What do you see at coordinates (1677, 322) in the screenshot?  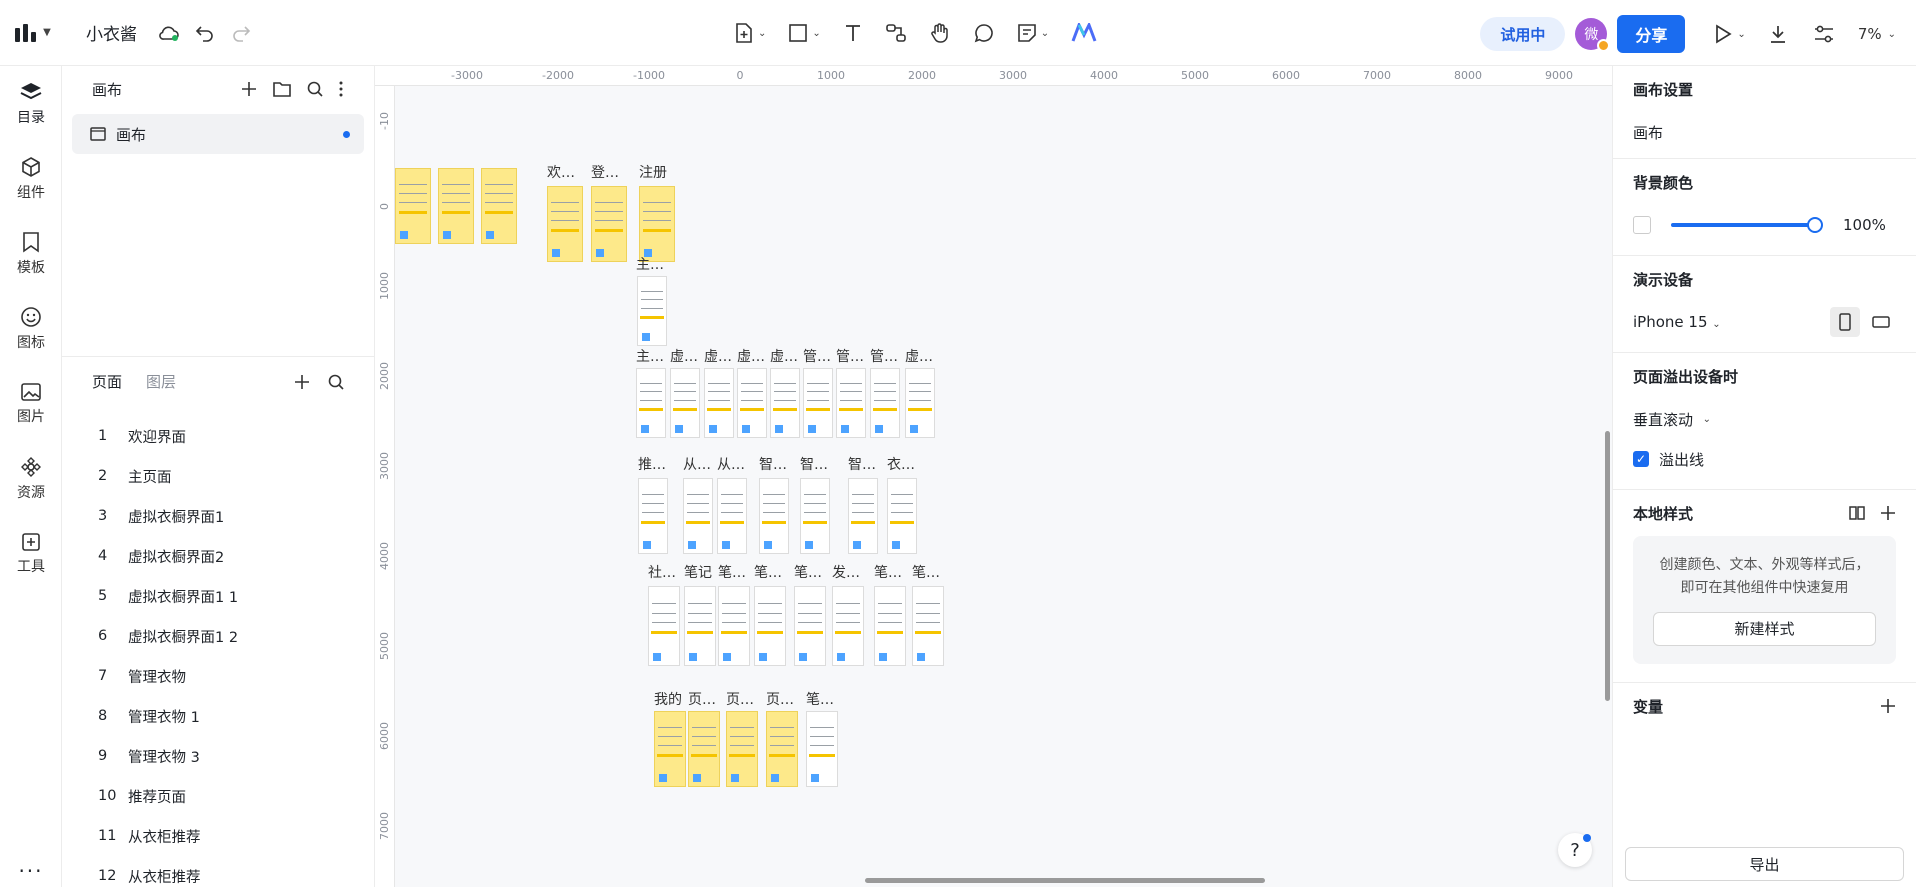 I see `device-select: iPhone 15 ⌄` at bounding box center [1677, 322].